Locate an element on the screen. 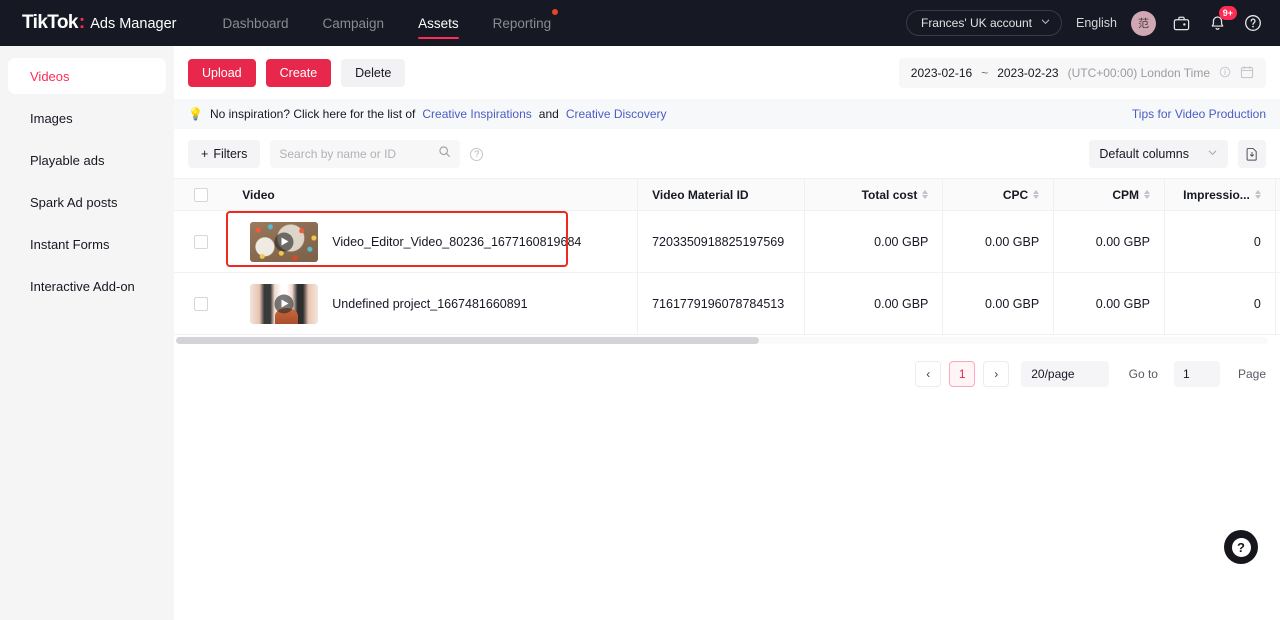 Image resolution: width=1280 pixels, height=620 pixels. header-video-material-id: Video Material ID is located at coordinates (721, 194).